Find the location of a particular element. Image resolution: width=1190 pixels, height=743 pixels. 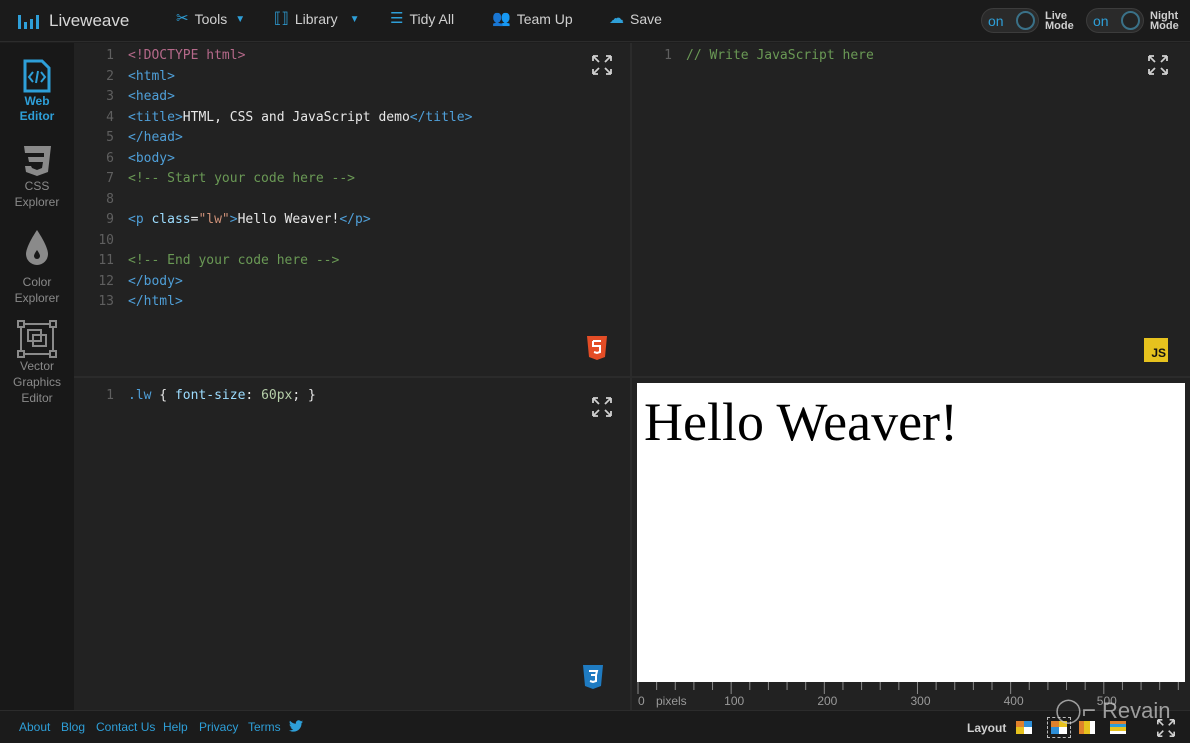

tools-label: Tools is located at coordinates (211, 19).